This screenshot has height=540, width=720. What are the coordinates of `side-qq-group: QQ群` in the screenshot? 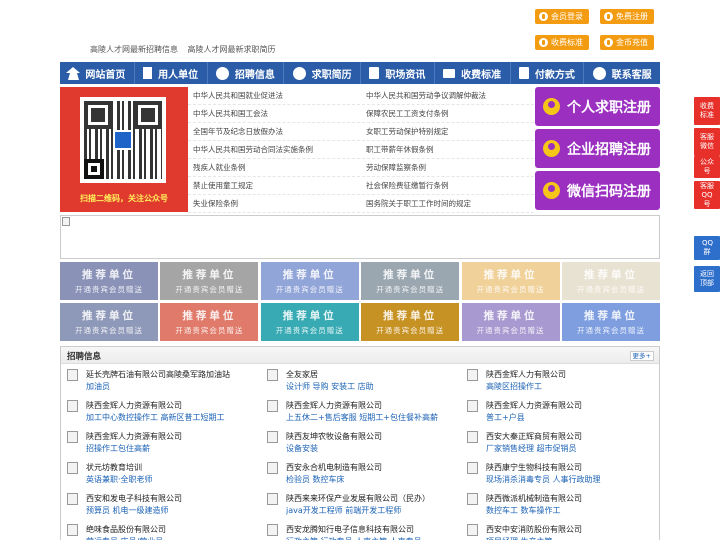 It's located at (707, 248).